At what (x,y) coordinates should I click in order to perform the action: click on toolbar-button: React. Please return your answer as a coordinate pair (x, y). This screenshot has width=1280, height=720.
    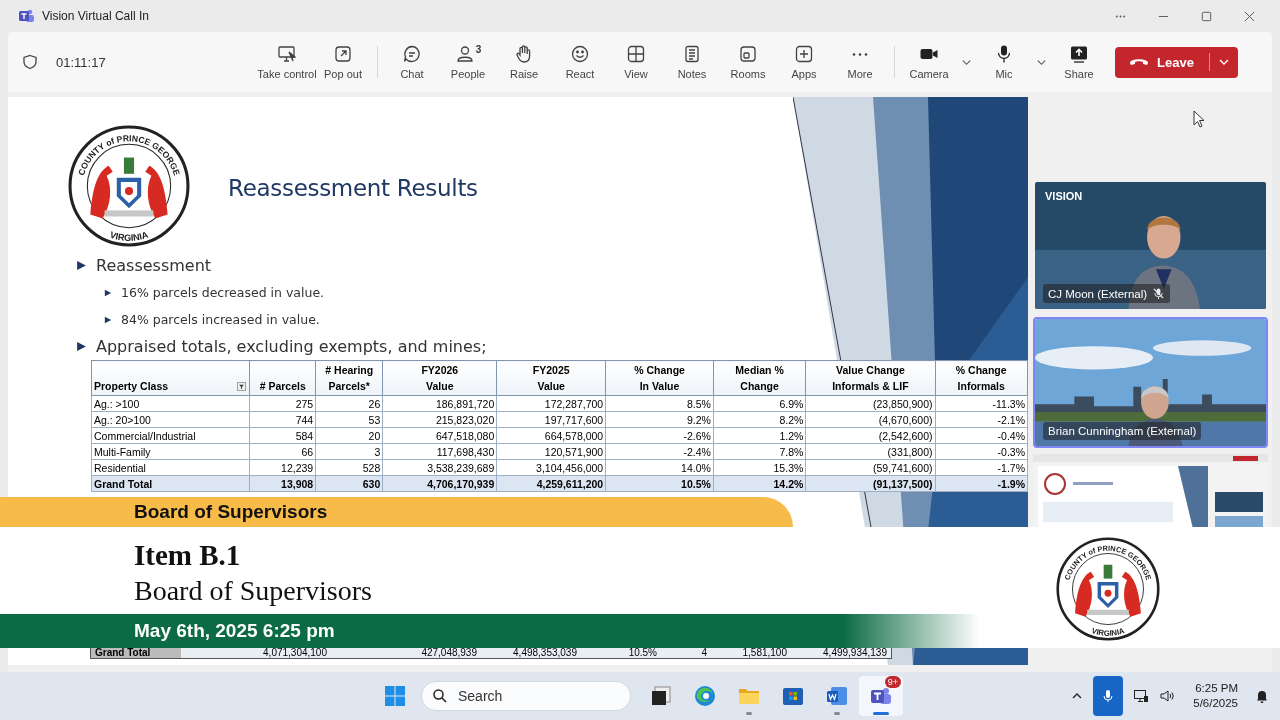
    Looking at the image, I should click on (580, 62).